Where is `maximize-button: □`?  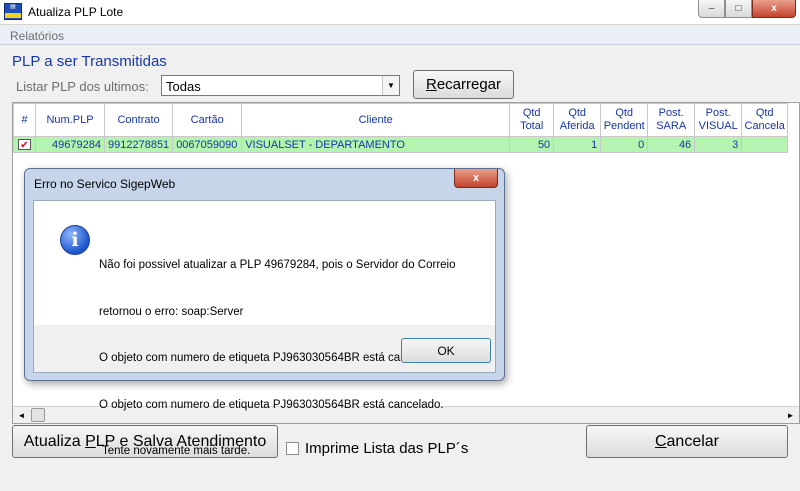
maximize-button: □ is located at coordinates (738, 9).